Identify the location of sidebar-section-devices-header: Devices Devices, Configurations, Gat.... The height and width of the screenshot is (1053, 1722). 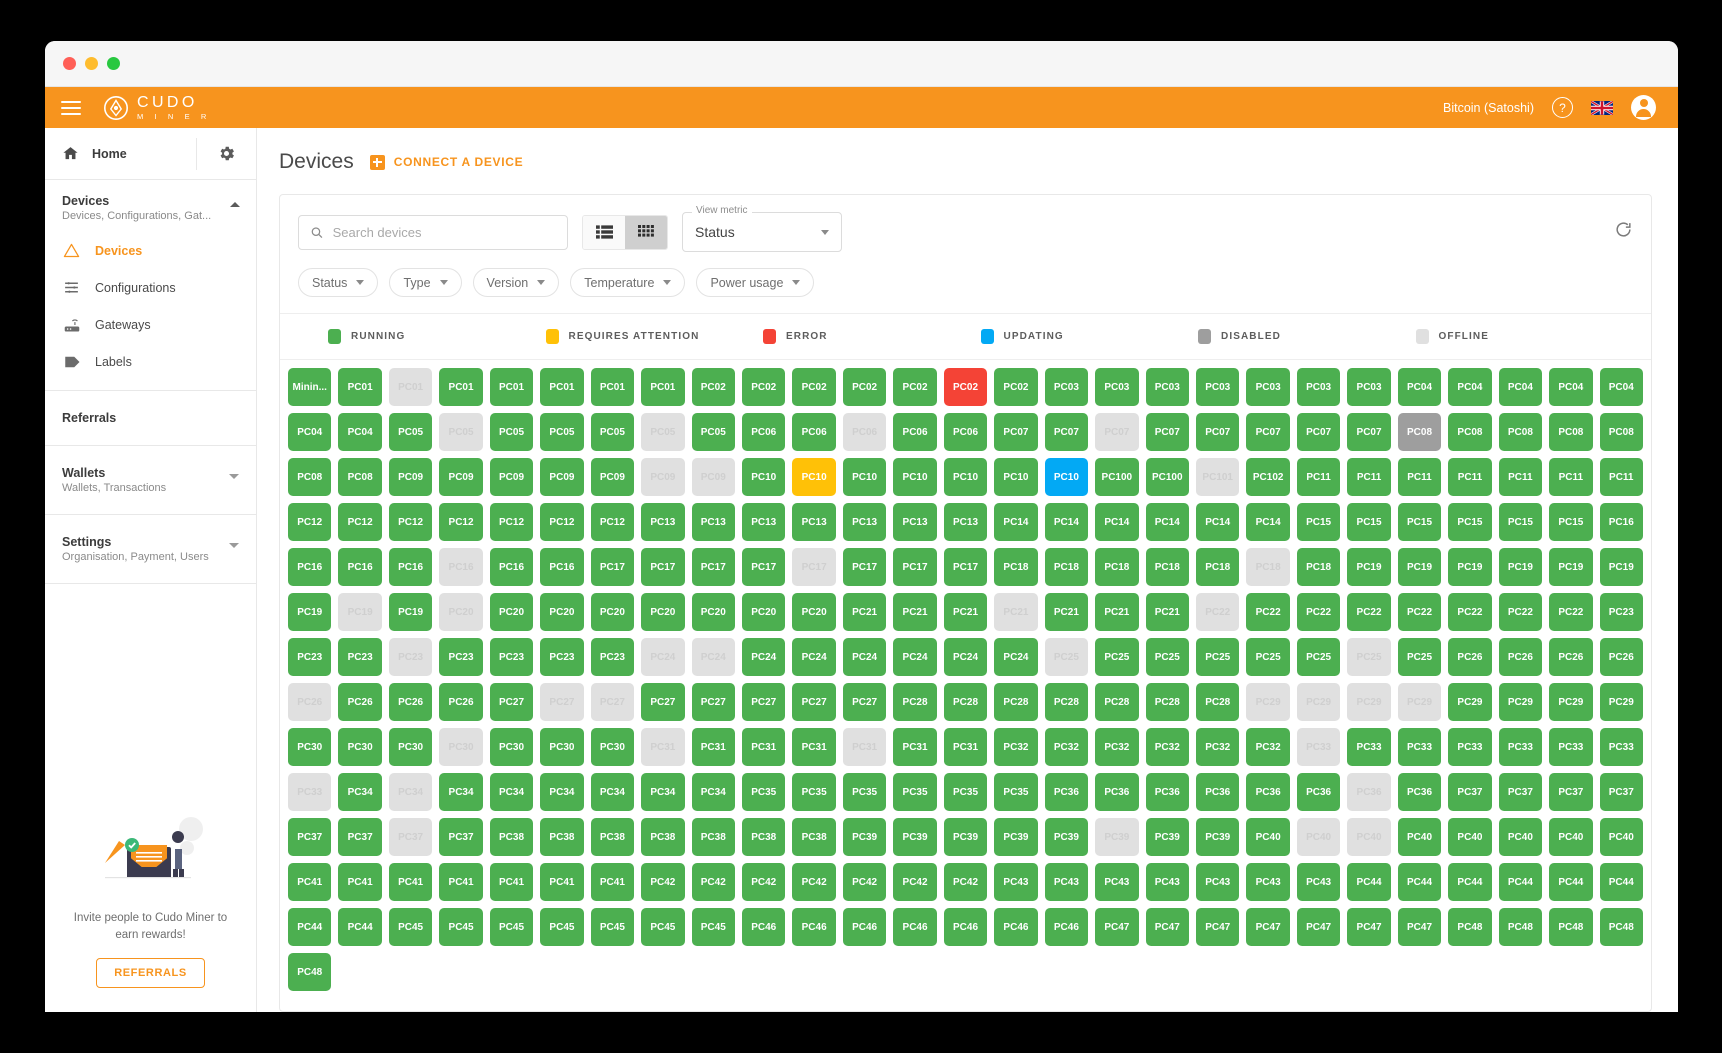
(150, 208).